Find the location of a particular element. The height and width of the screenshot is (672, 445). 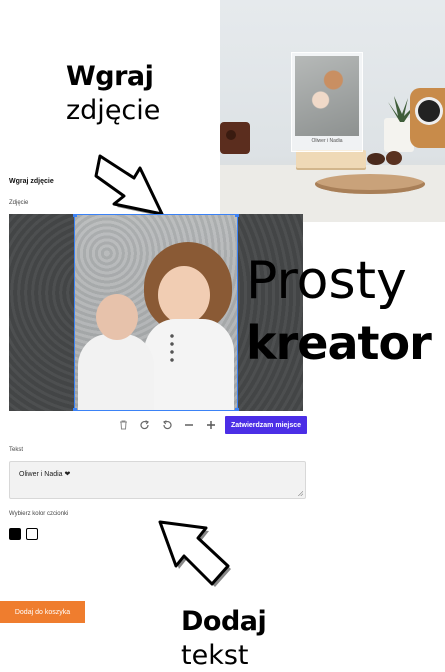

color-swatch-black is located at coordinates (15, 534).